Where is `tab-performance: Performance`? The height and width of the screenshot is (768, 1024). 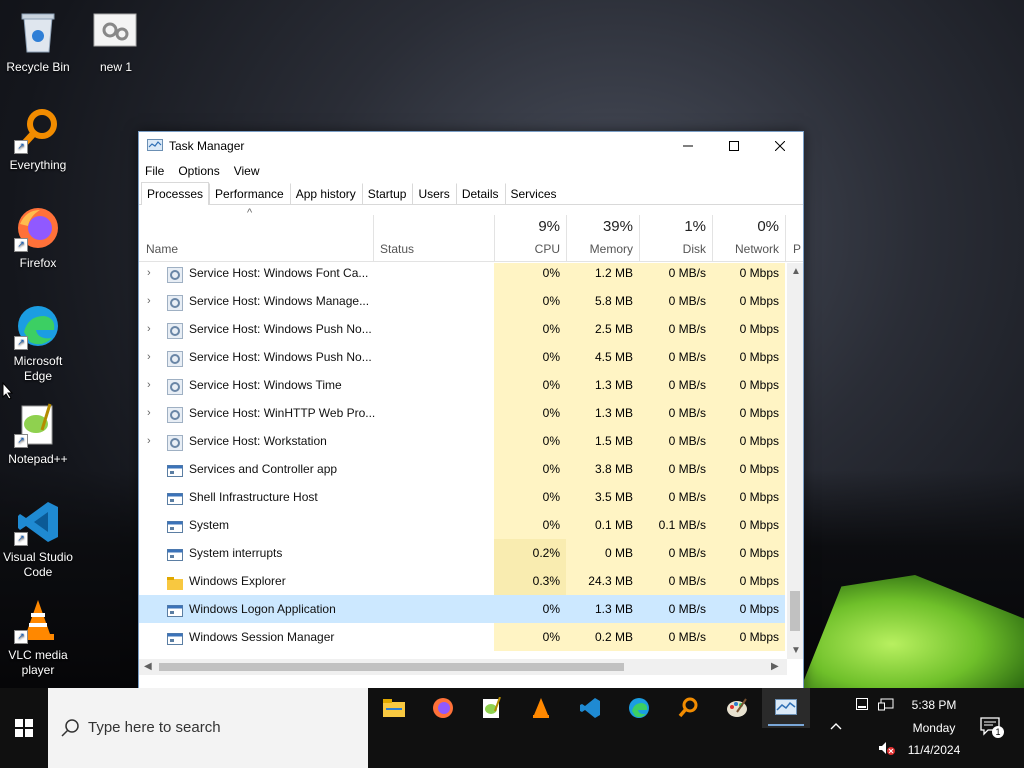 tab-performance: Performance is located at coordinates (249, 193).